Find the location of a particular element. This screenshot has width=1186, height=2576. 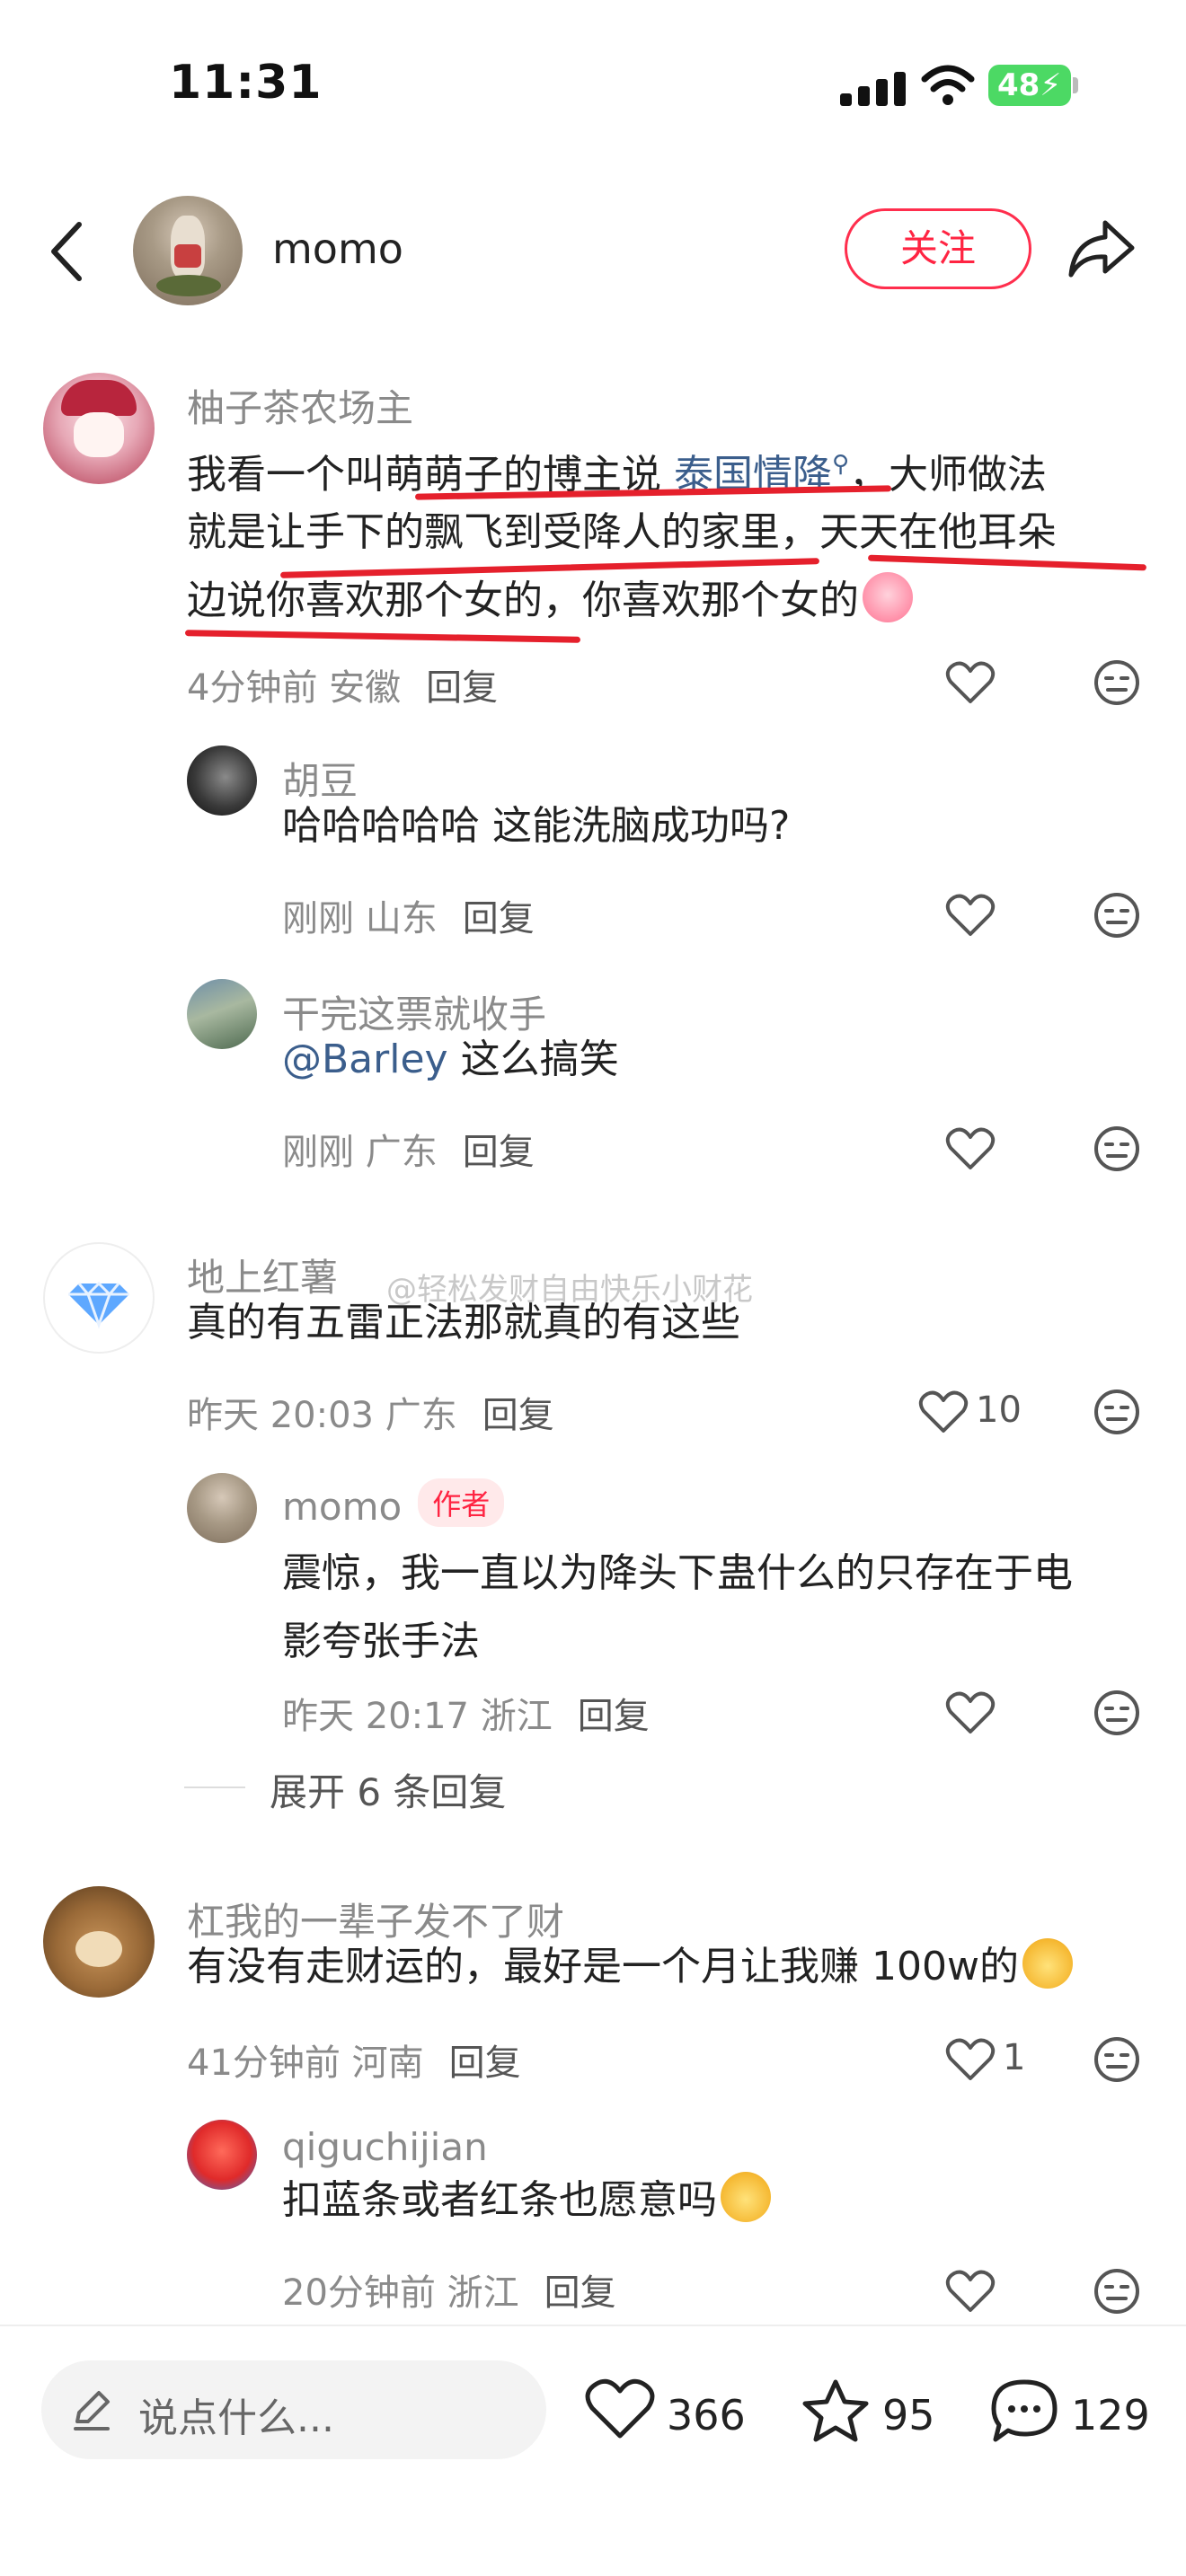

comment-text: 我看一个叫萌萌子的博主说 泰国情降⚲，大师做法 is located at coordinates (617, 474).